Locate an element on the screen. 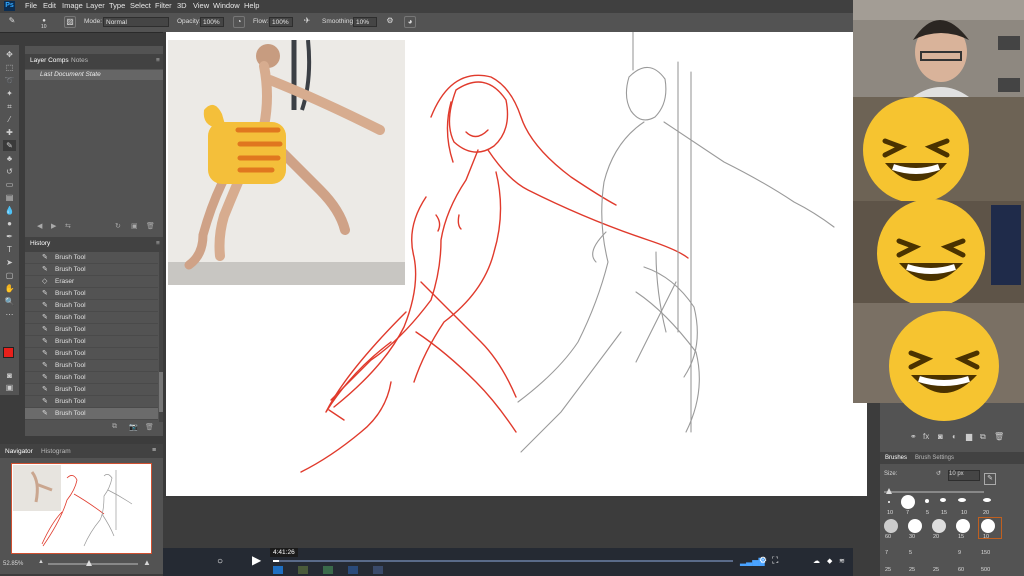  update-comp-icon: ↻ is located at coordinates (118, 226).